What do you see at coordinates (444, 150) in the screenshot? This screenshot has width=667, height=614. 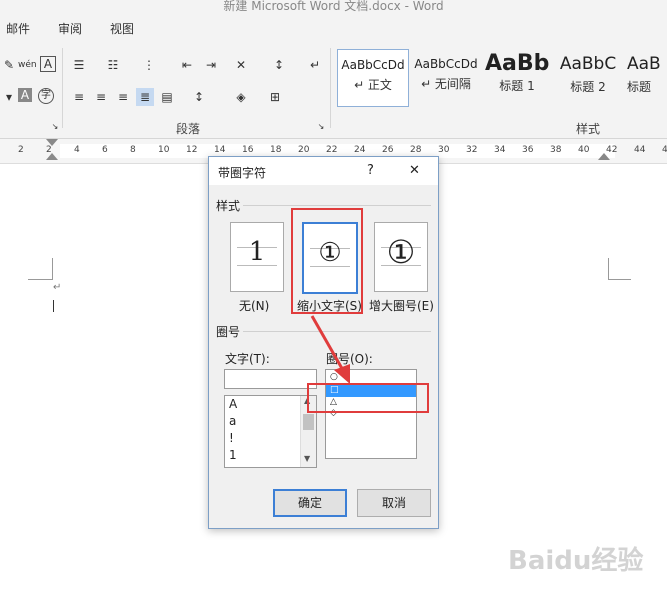 I see `ruler-tick: 30` at bounding box center [444, 150].